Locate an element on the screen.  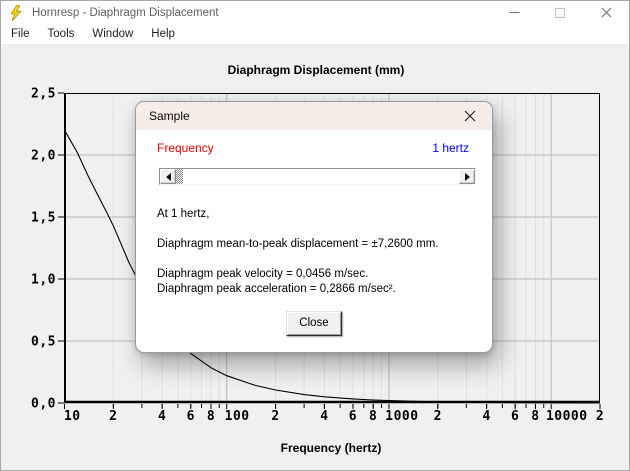
svg-text: 1,0 is located at coordinates (43, 280).